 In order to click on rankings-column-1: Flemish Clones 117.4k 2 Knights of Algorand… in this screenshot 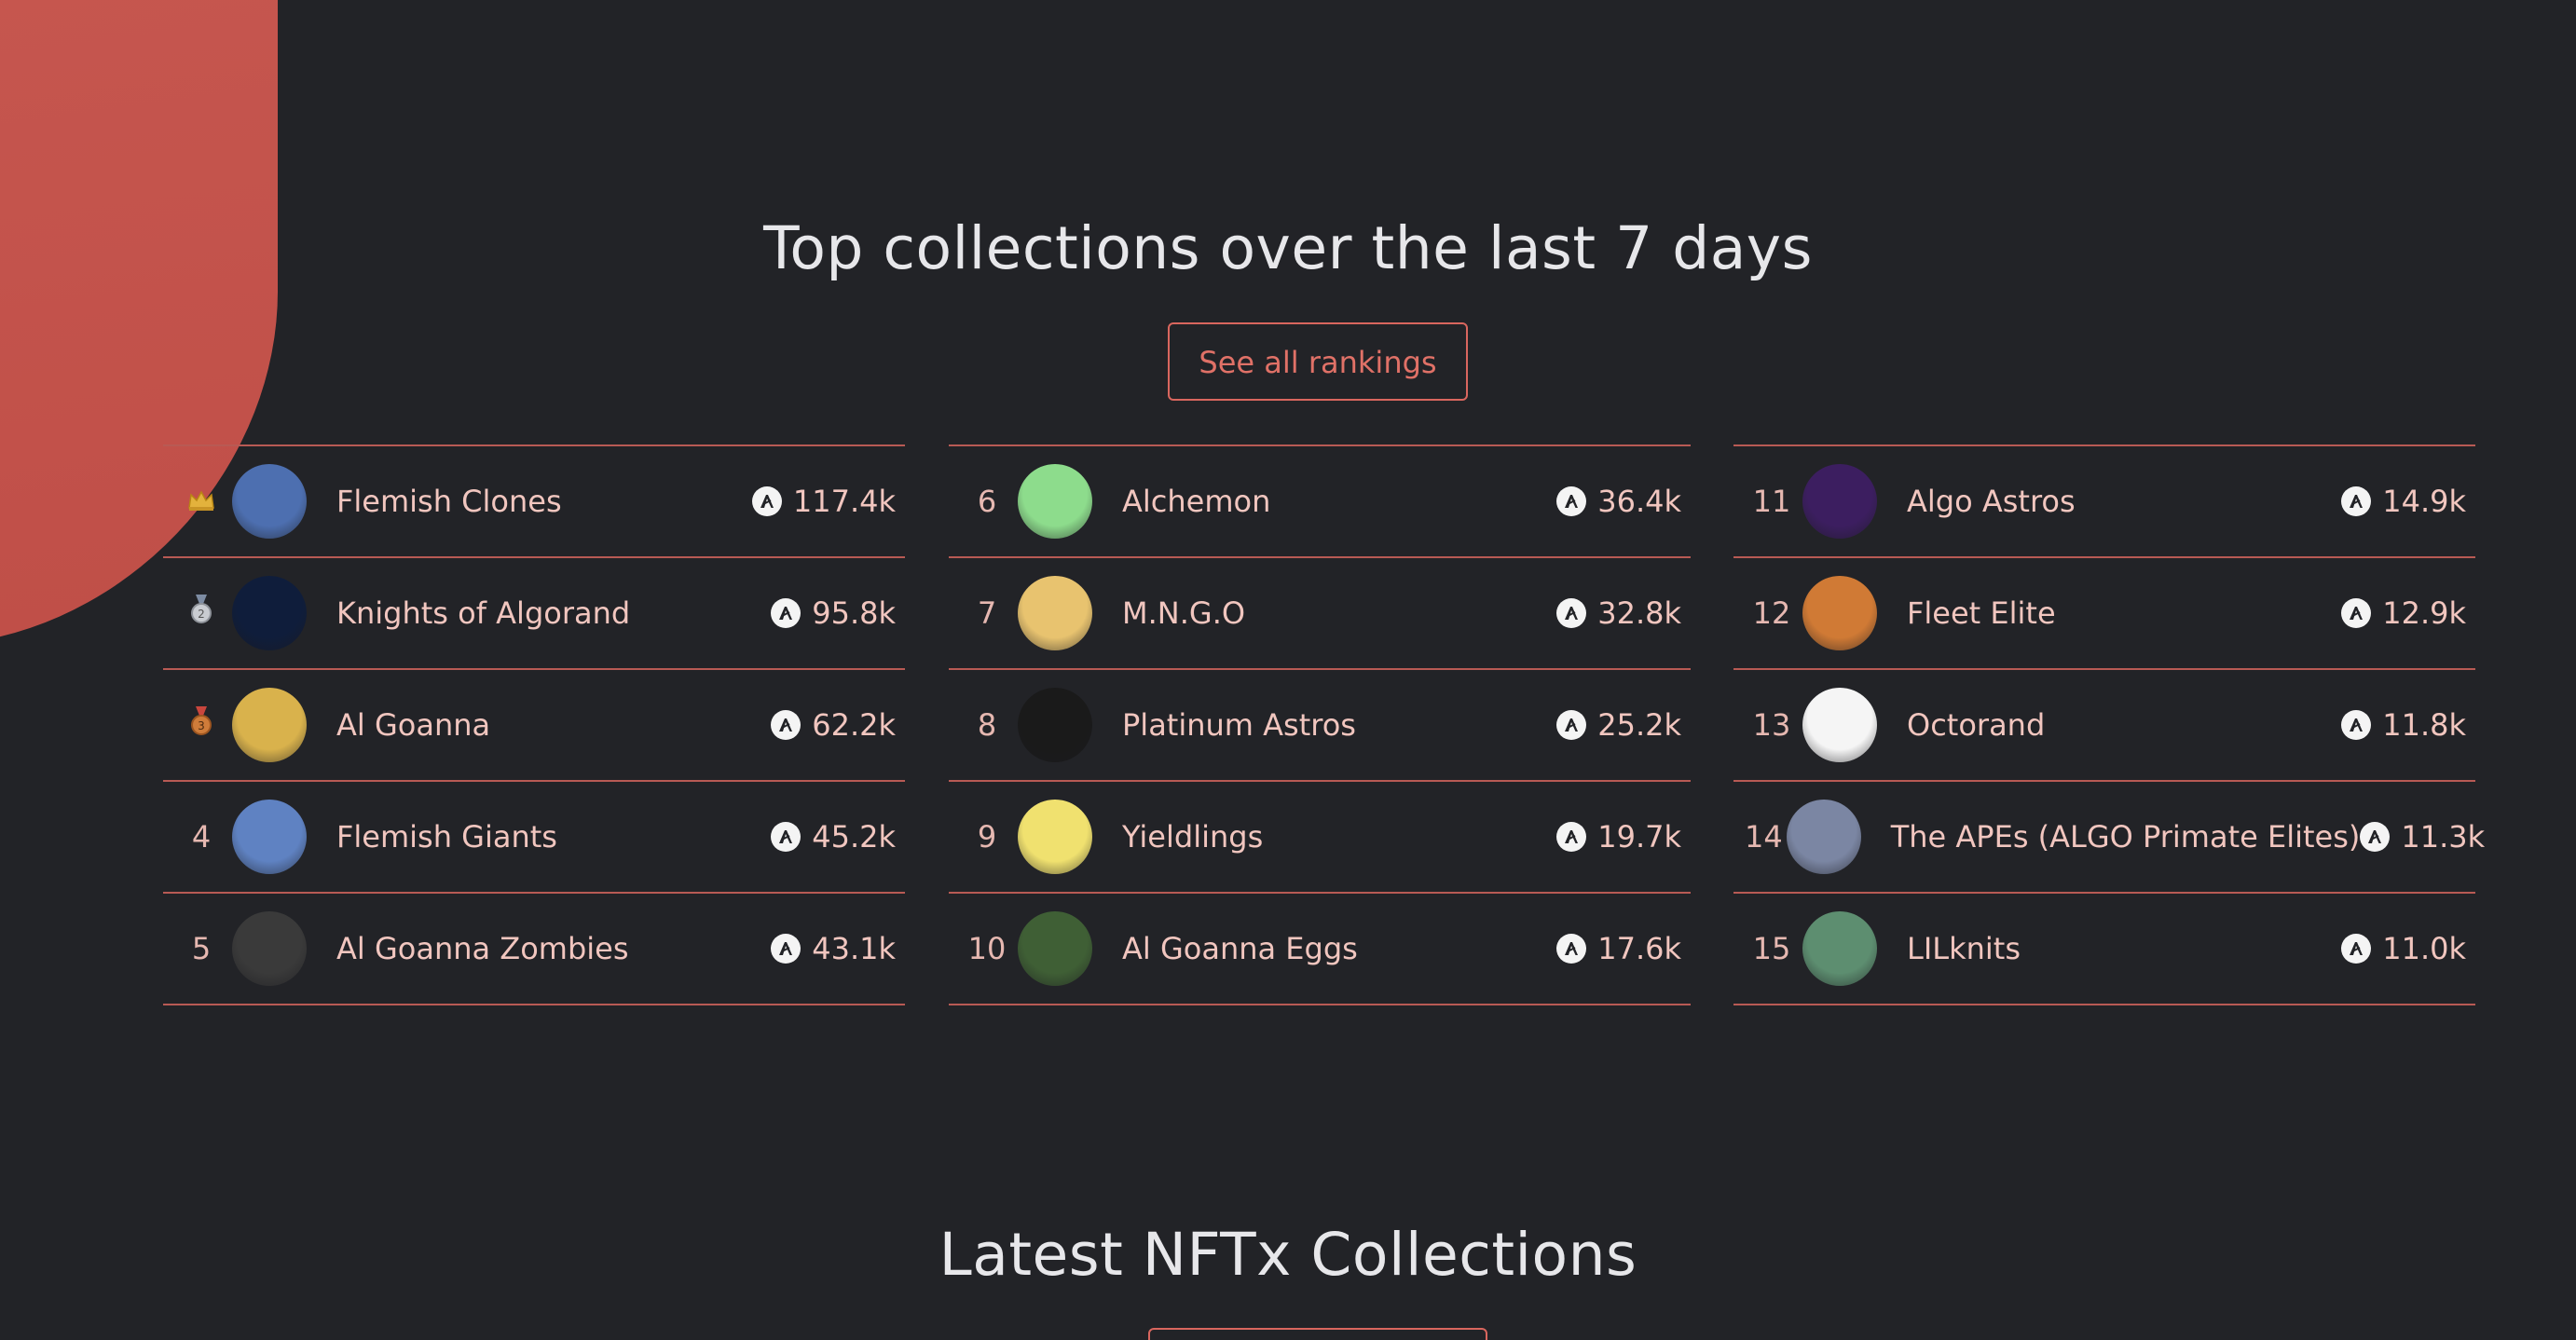, I will do `click(534, 724)`.